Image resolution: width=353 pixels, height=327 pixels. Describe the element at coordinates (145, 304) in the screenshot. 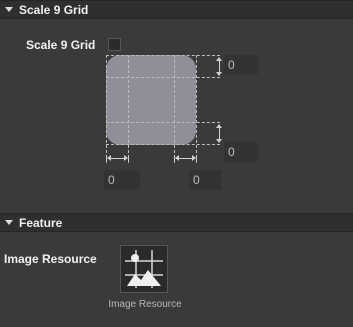

I see `image-resource-caption: Image Resource` at that location.